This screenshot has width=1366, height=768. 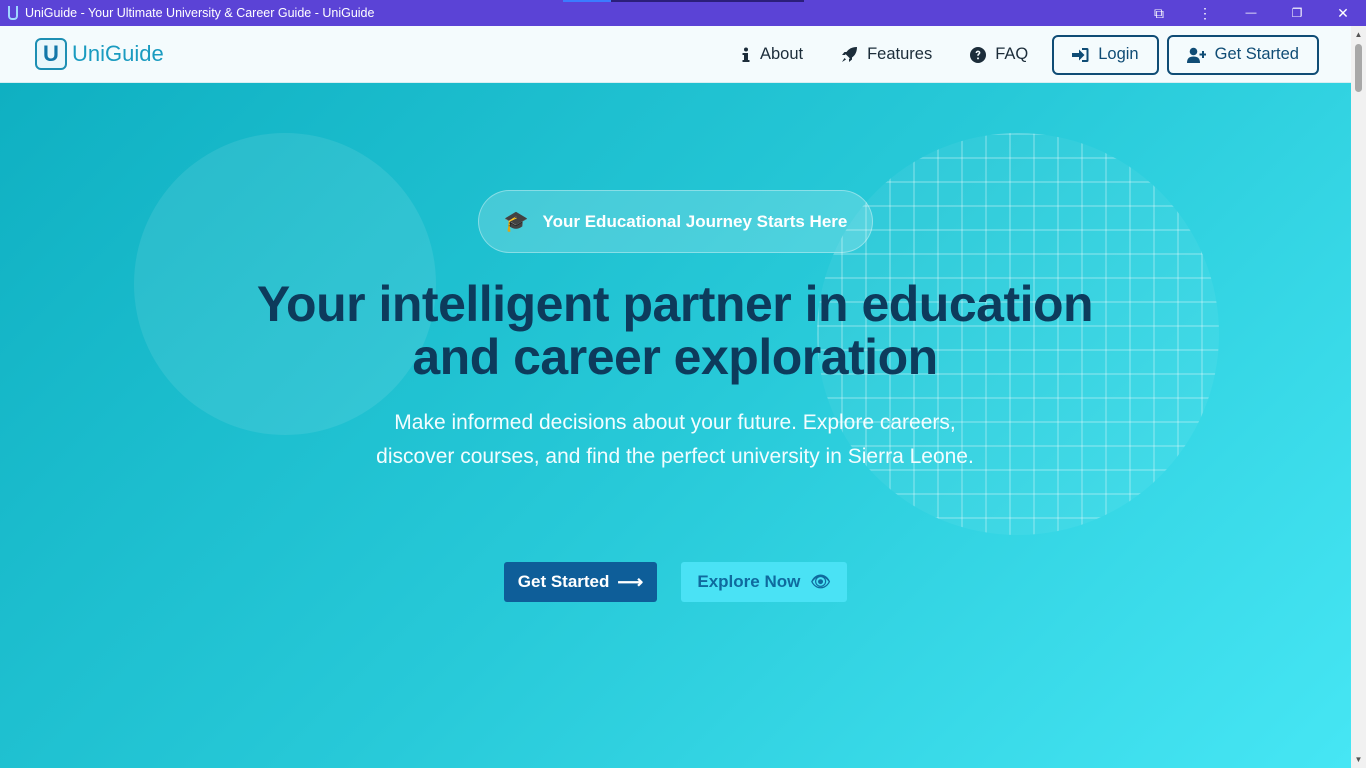 What do you see at coordinates (695, 221) in the screenshot?
I see `hero-badge-text: Your Educational Journey Starts Here` at bounding box center [695, 221].